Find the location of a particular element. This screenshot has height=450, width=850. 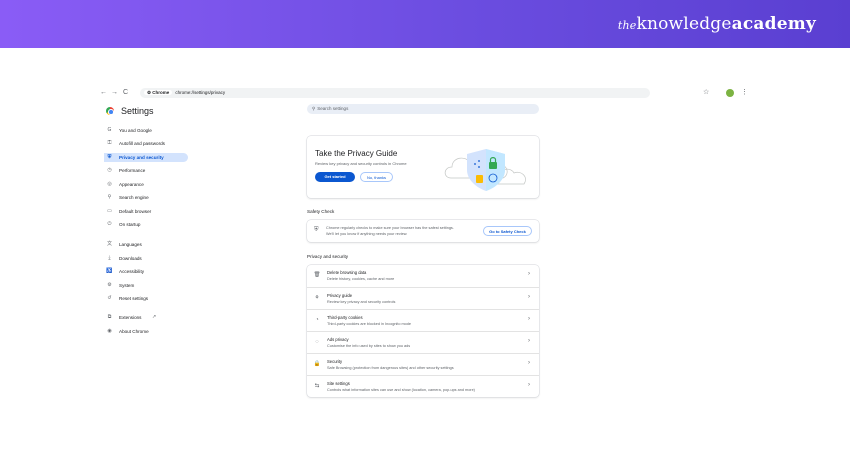

row-description: Delete history, cookies, cache and more is located at coordinates (361, 279).